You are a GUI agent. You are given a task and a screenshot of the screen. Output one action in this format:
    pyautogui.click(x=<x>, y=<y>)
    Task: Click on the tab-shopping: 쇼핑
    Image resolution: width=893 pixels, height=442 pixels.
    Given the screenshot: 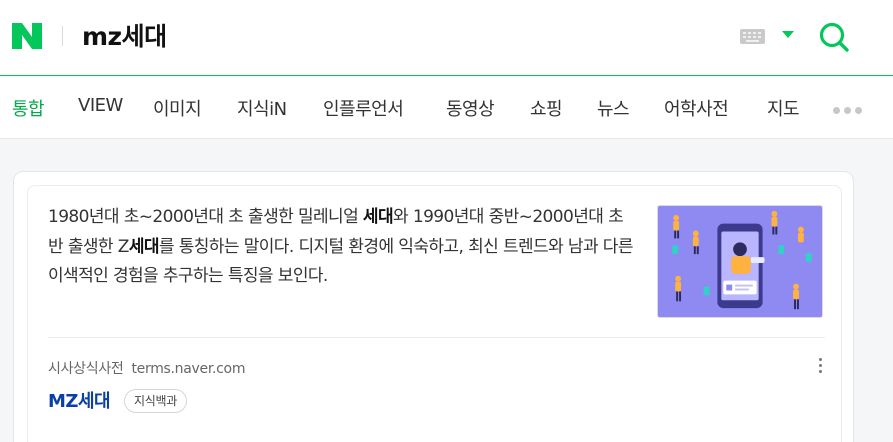 What is the action you would take?
    pyautogui.click(x=546, y=108)
    